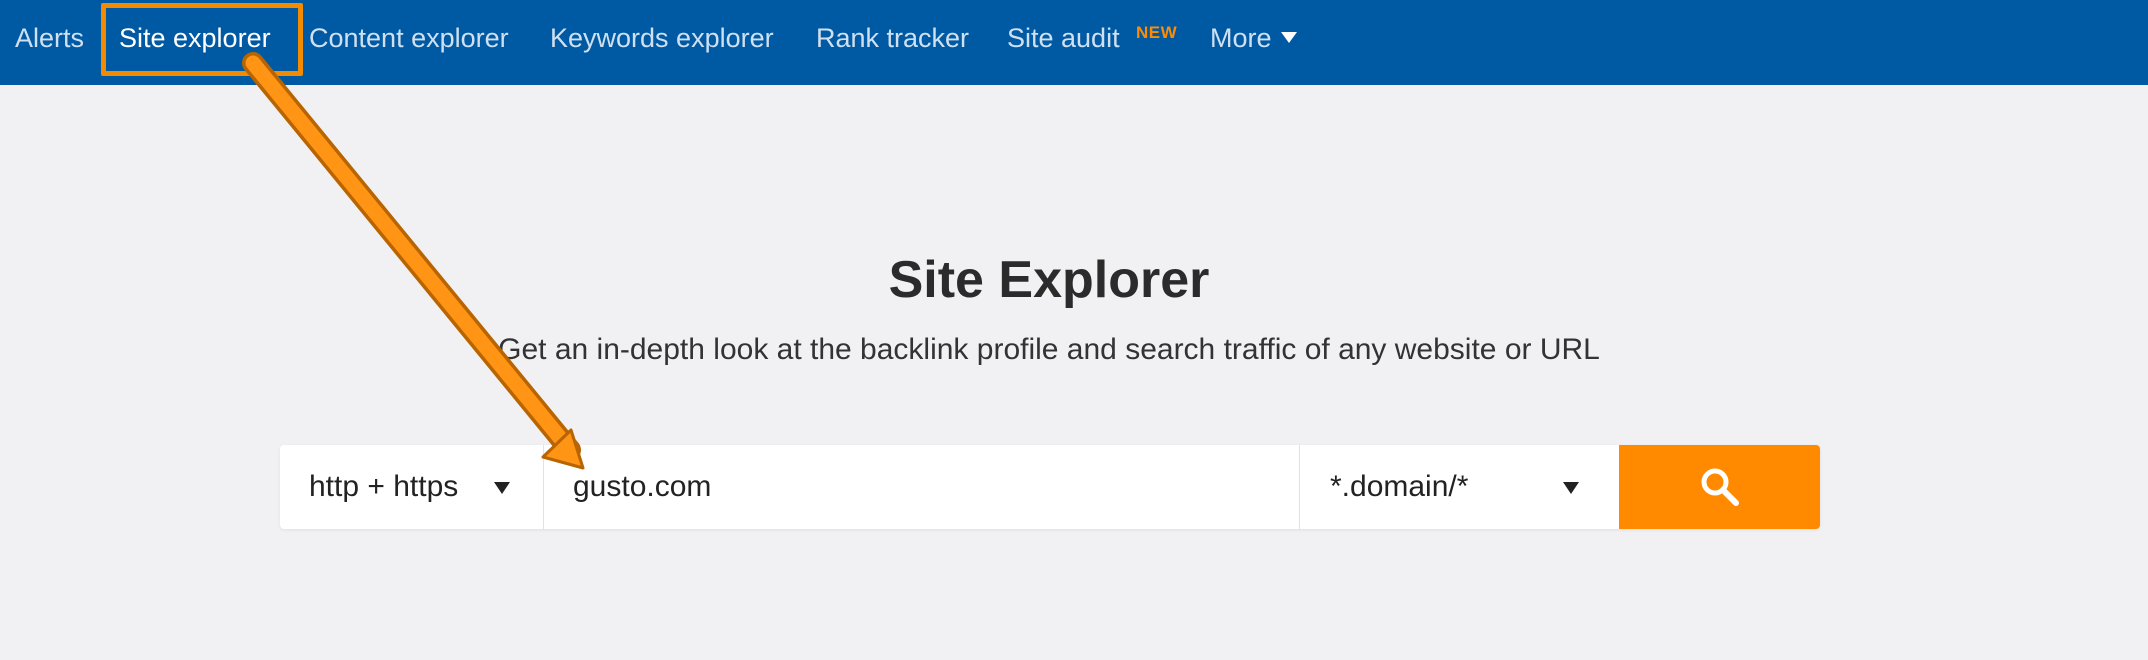 Image resolution: width=2148 pixels, height=660 pixels. Describe the element at coordinates (921, 487) in the screenshot. I see `url-input` at that location.